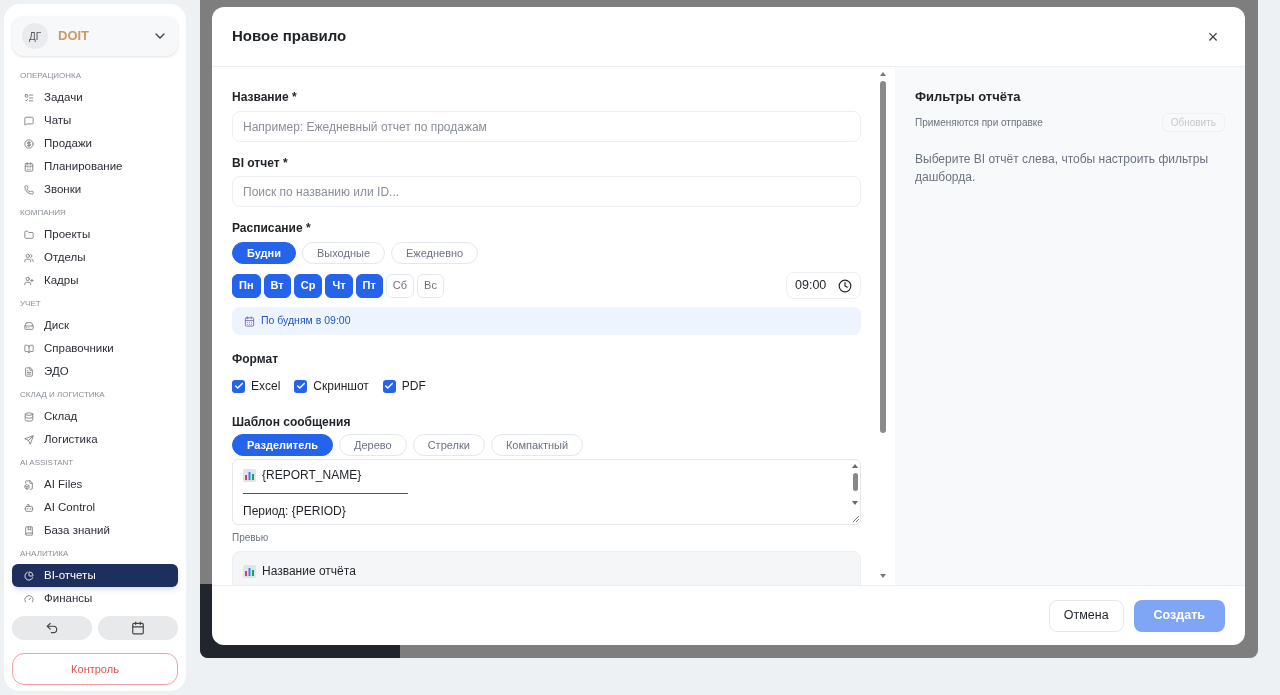  I want to click on chip-tab: Дерево, so click(373, 445).